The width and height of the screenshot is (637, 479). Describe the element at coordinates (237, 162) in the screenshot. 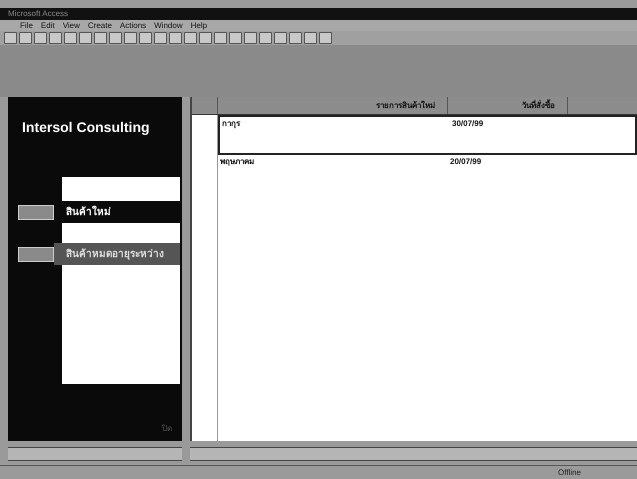

I see `table-cell-text: พฤษภาคม` at that location.